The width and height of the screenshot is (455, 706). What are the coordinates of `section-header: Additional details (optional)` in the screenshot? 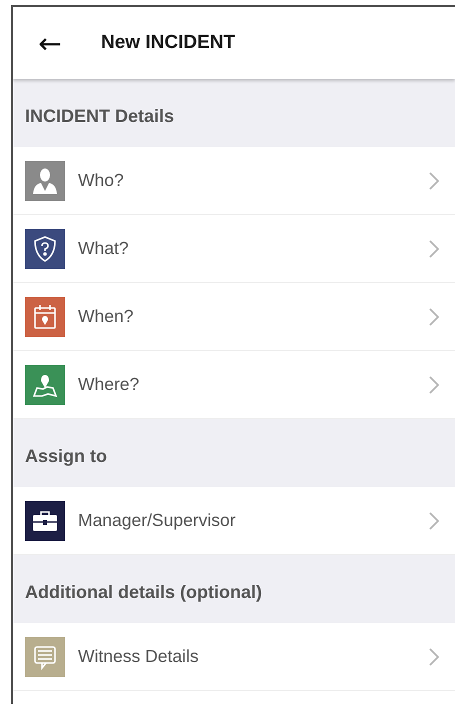 It's located at (234, 589).